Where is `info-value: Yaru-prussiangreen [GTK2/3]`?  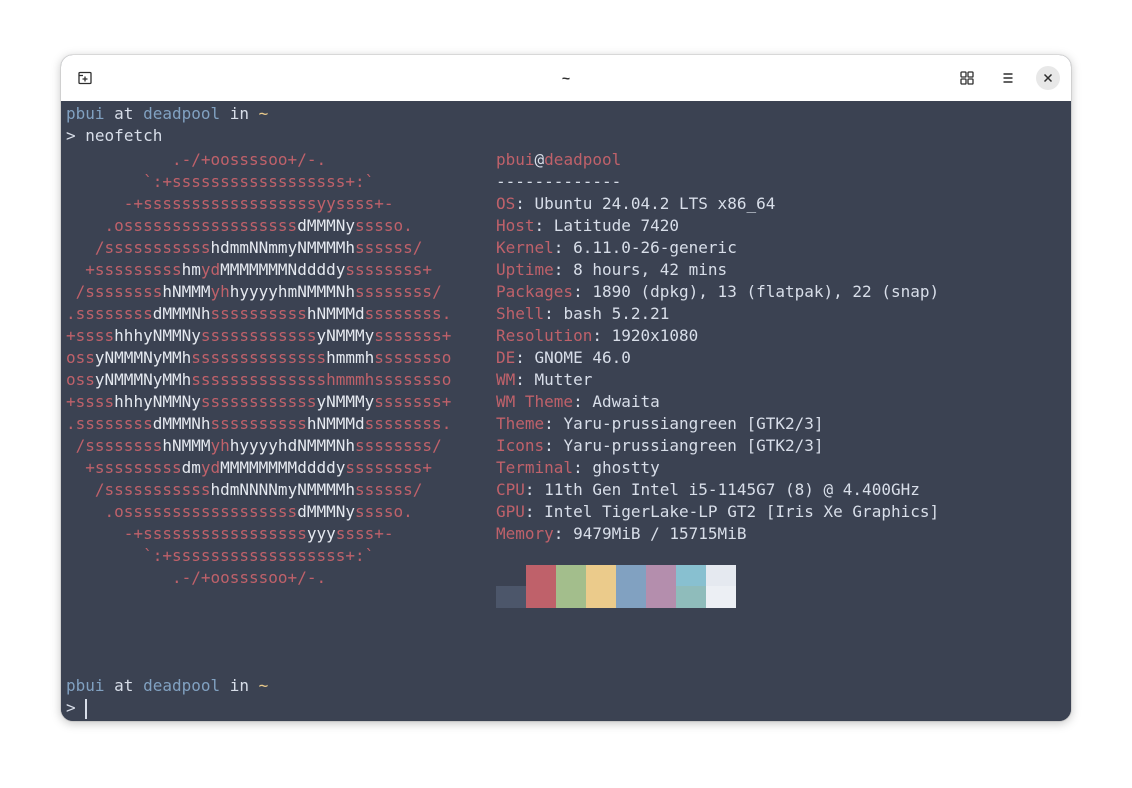 info-value: Yaru-prussiangreen [GTK2/3] is located at coordinates (693, 423).